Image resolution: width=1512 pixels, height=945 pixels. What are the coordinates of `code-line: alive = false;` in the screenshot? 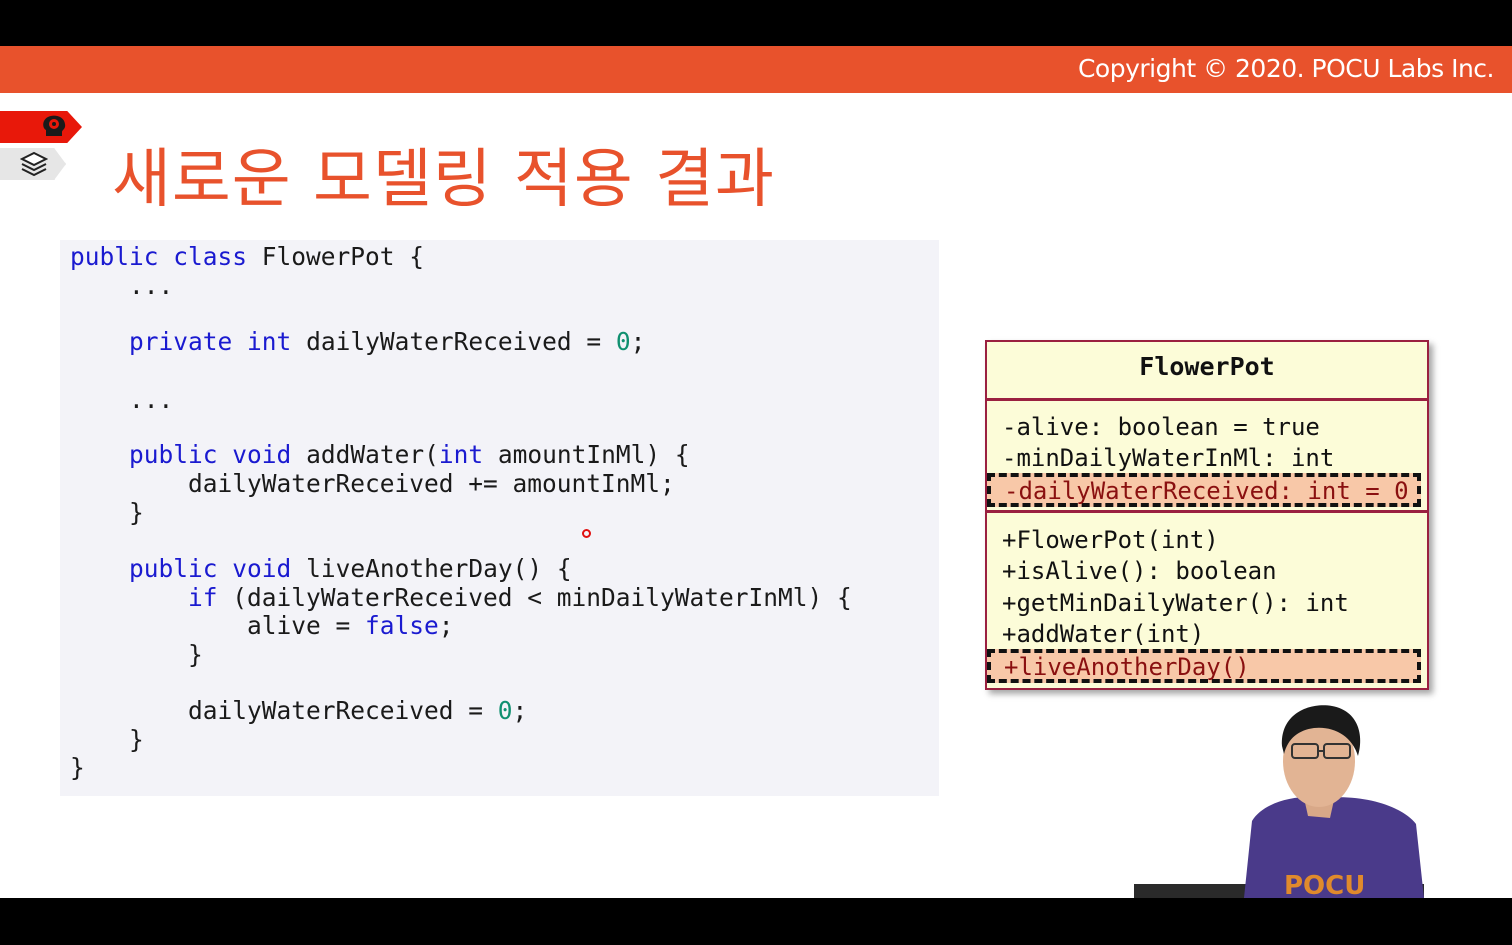 It's located at (262, 625).